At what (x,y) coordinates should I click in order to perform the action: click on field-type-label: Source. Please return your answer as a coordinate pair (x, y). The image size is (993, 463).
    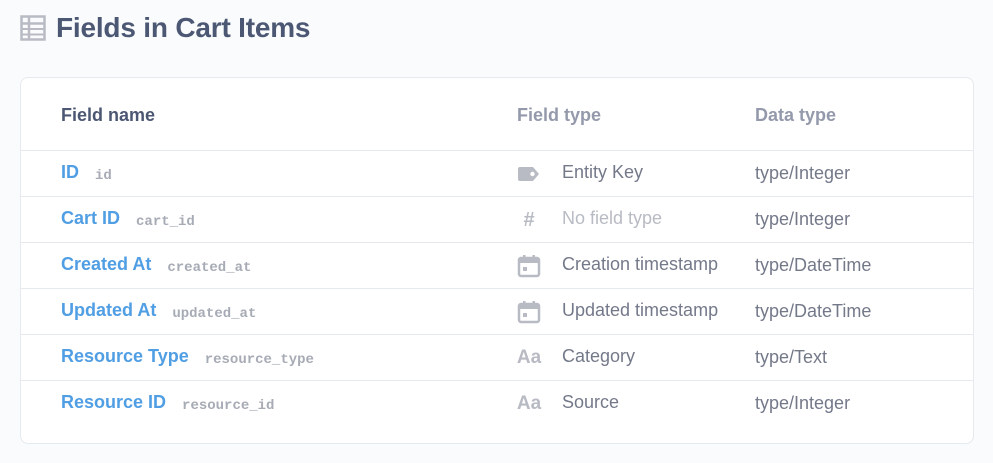
    Looking at the image, I should click on (591, 402).